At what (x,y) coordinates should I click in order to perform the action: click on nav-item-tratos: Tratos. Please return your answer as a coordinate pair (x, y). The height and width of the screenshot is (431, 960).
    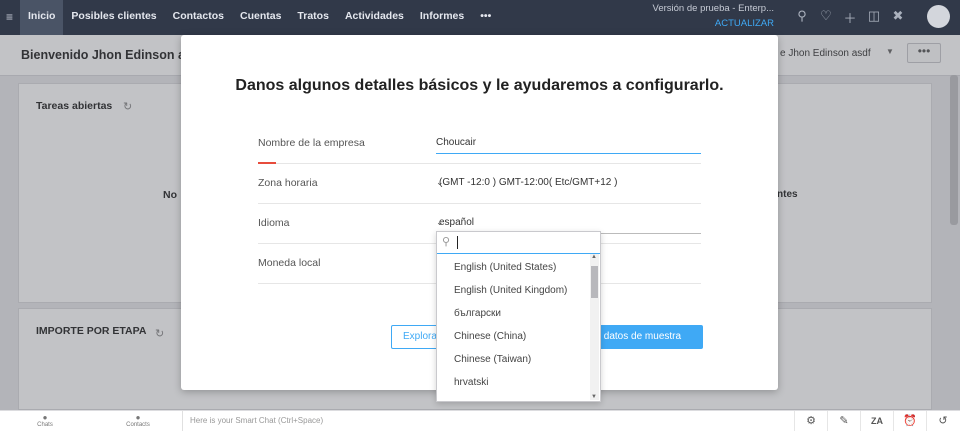
    Looking at the image, I should click on (313, 17).